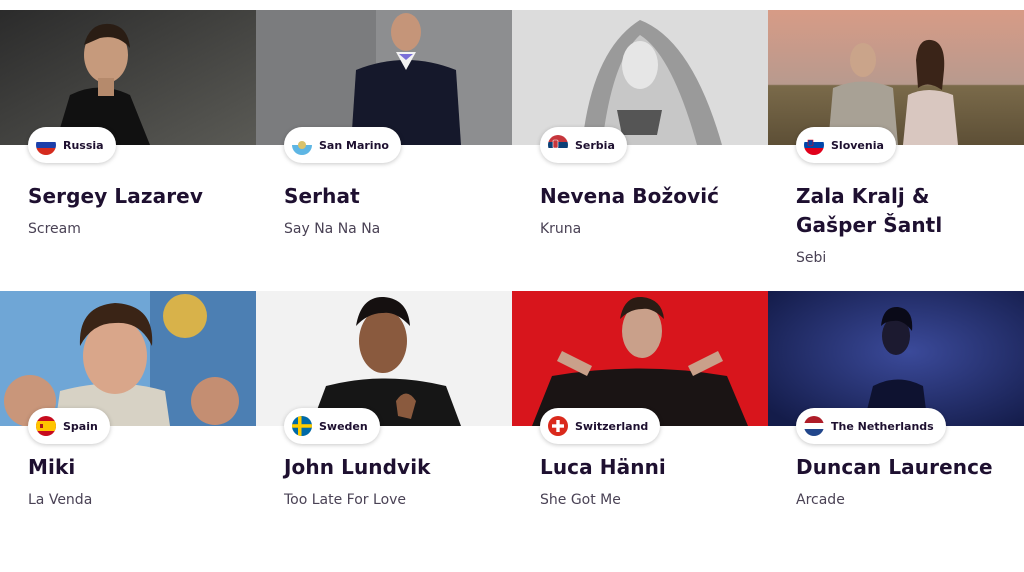  What do you see at coordinates (345, 500) in the screenshot?
I see `song-title: Too Late For Love` at bounding box center [345, 500].